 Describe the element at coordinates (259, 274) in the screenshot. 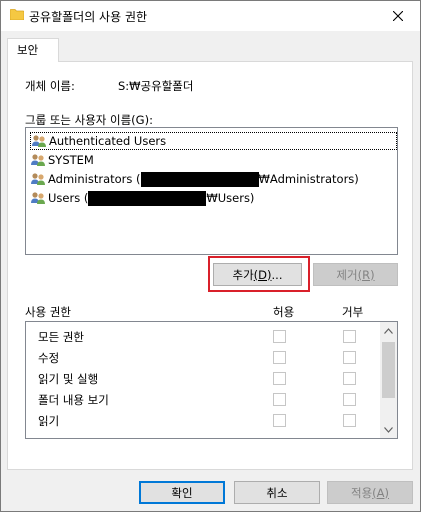

I see `add-button-highlight` at that location.